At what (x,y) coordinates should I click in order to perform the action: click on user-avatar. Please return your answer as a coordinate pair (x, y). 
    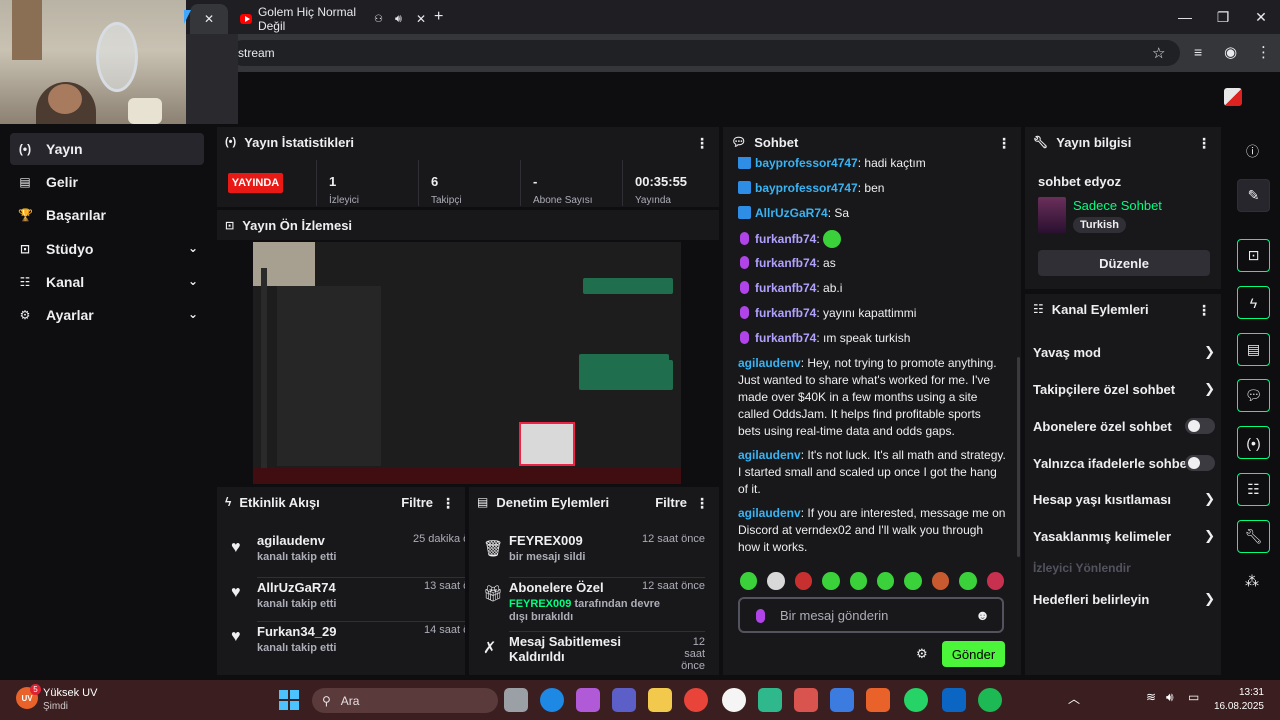
    Looking at the image, I should click on (1233, 97).